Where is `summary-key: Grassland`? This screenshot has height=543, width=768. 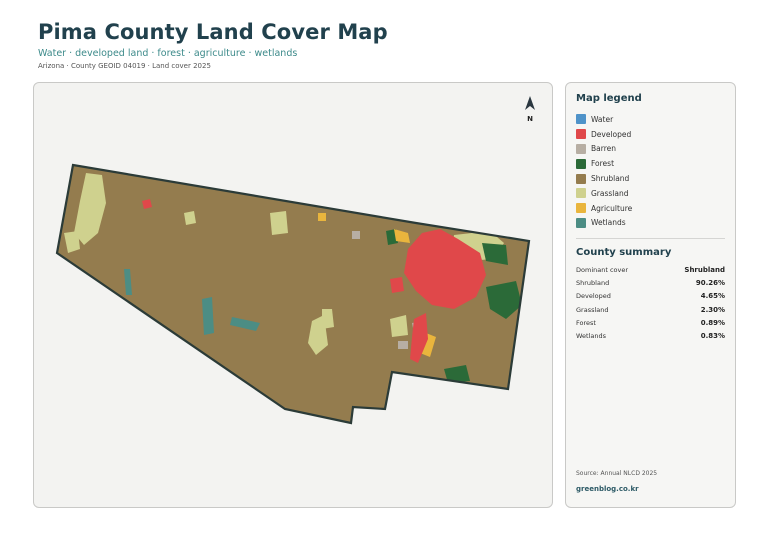 summary-key: Grassland is located at coordinates (592, 309).